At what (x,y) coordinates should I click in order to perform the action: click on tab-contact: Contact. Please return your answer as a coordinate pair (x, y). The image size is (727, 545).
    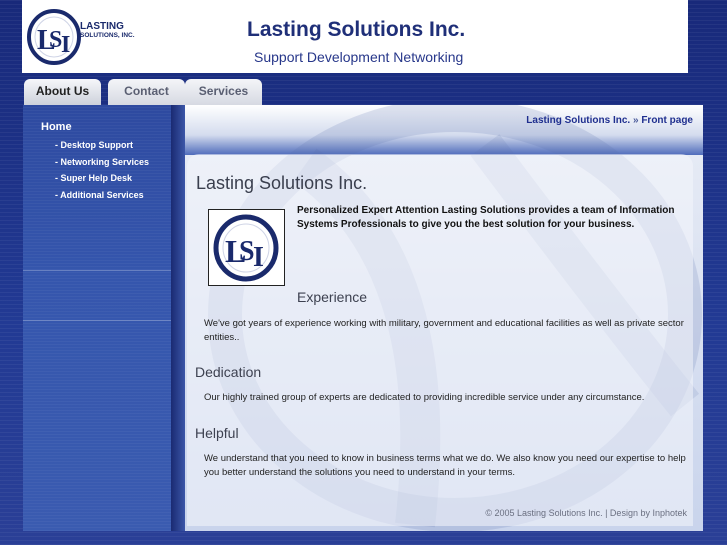
    Looking at the image, I should click on (146, 92).